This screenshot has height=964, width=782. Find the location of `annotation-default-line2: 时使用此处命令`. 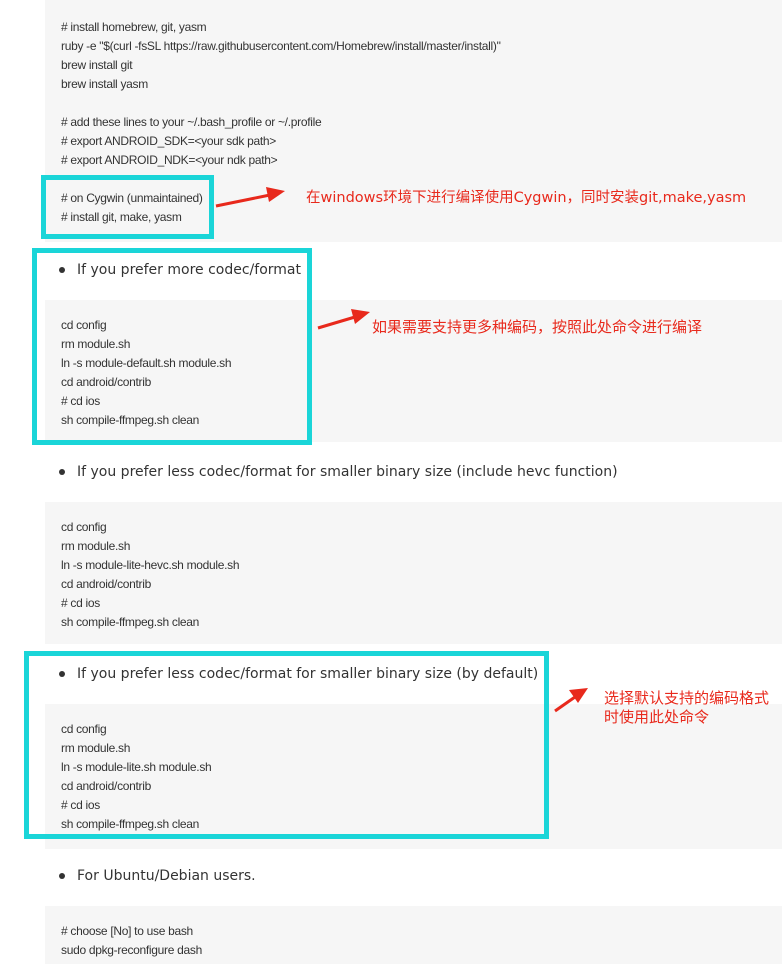

annotation-default-line2: 时使用此处命令 is located at coordinates (657, 717).